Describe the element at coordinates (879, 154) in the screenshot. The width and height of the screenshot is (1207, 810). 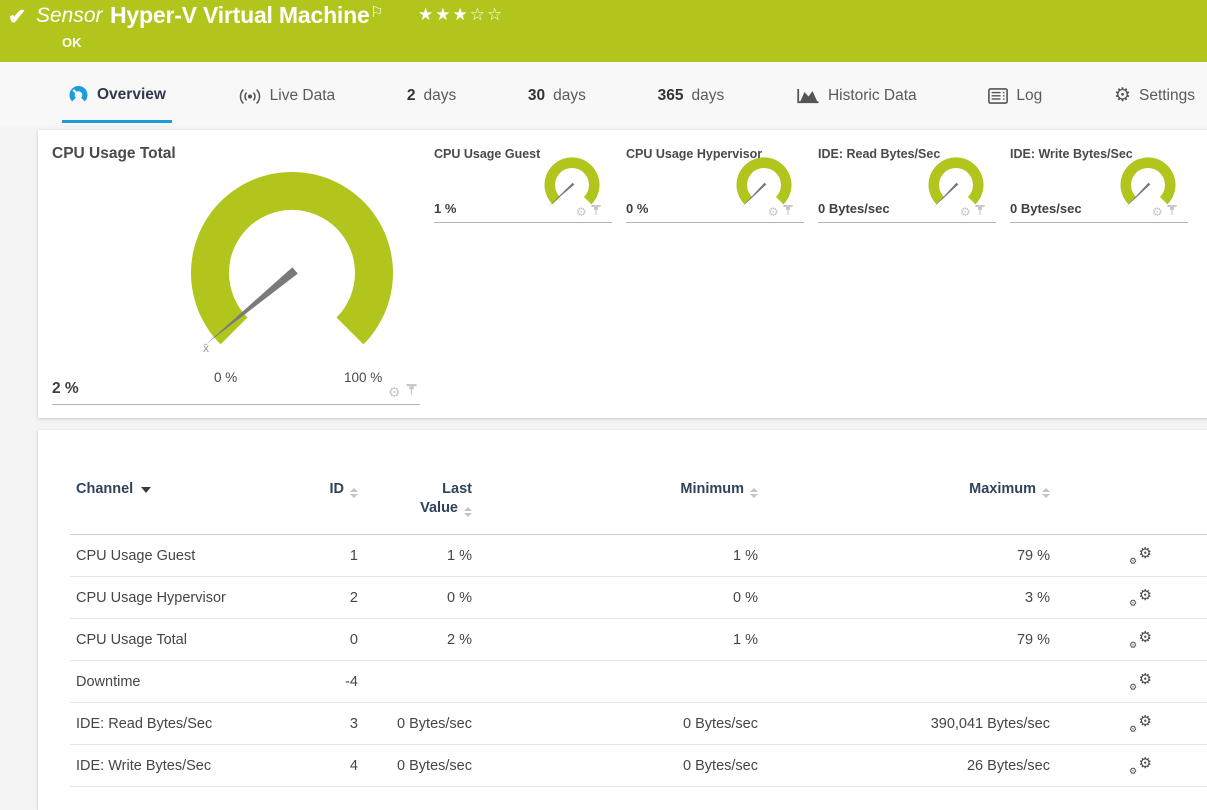
I see `tile-title: IDE: Read Bytes/Sec` at that location.